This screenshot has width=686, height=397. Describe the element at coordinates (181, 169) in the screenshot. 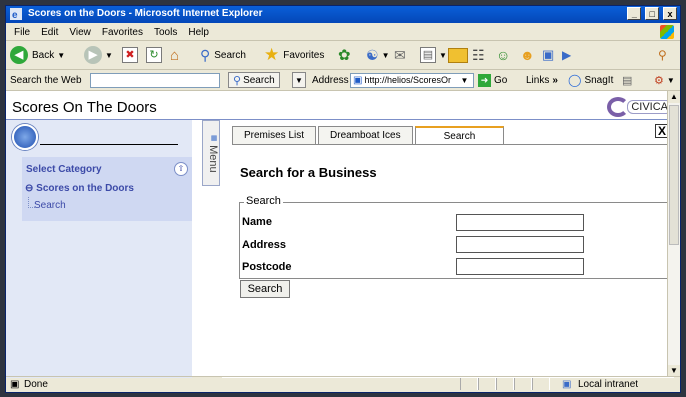

I see `collapse-chevron-icon: ⇧` at that location.